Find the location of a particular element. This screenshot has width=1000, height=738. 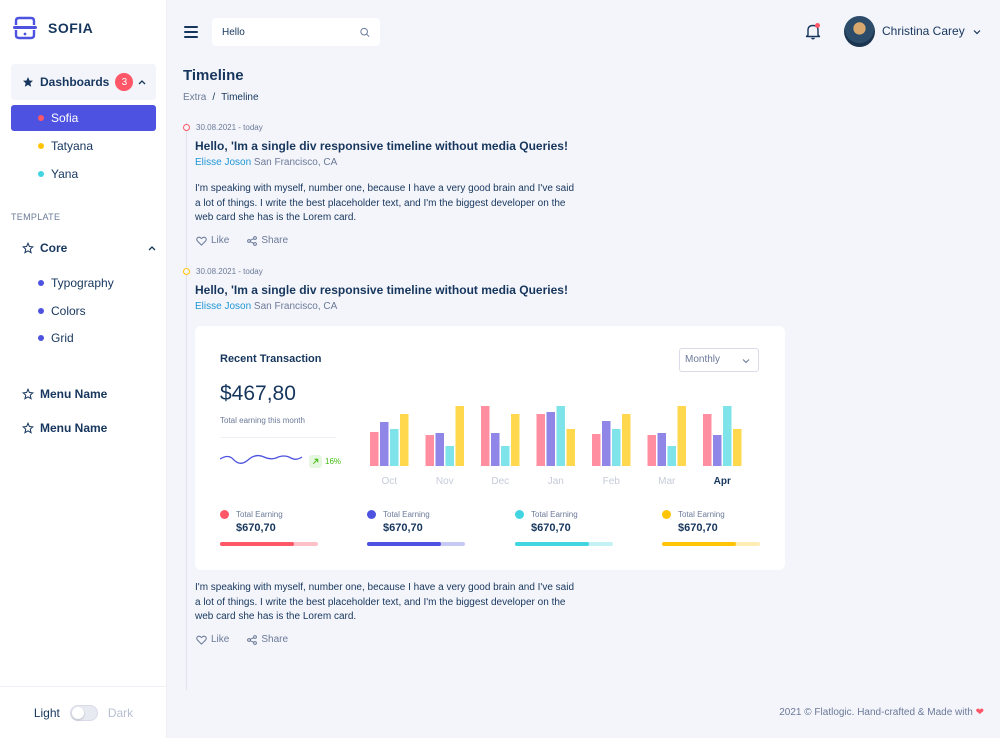

sidebar-item-core: Core is located at coordinates (89, 248).